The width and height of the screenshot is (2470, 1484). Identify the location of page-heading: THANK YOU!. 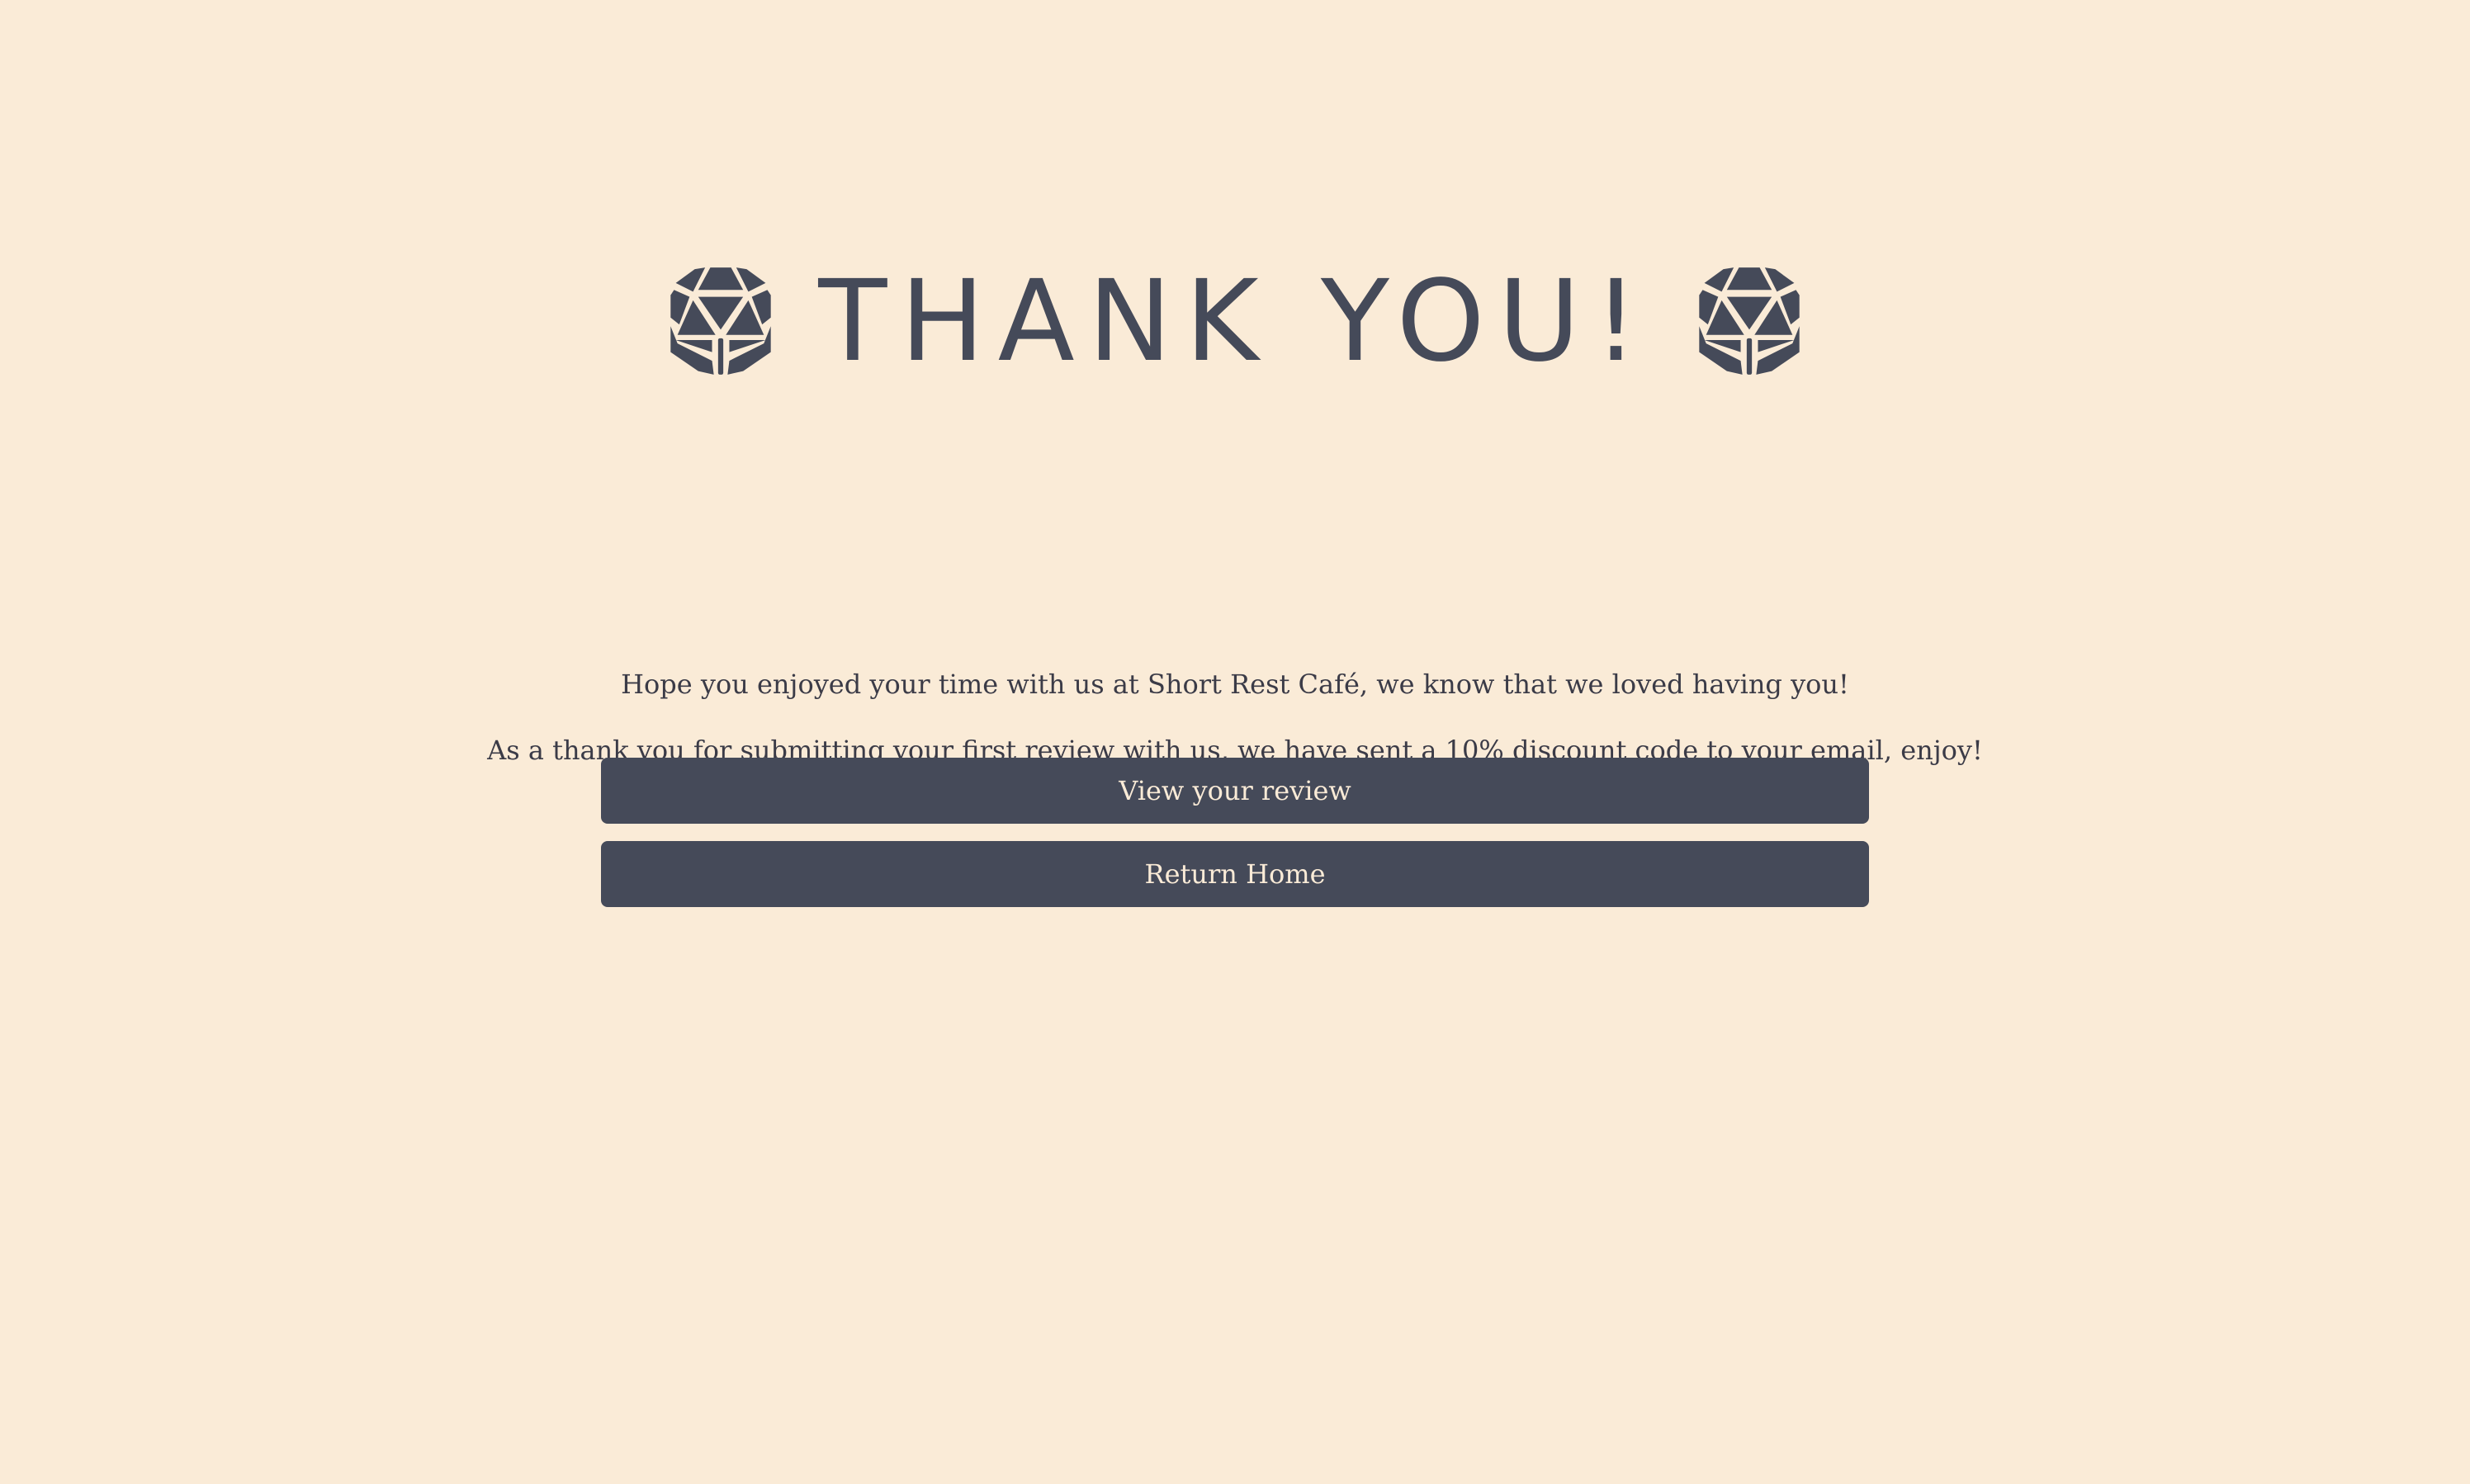
(1235, 322).